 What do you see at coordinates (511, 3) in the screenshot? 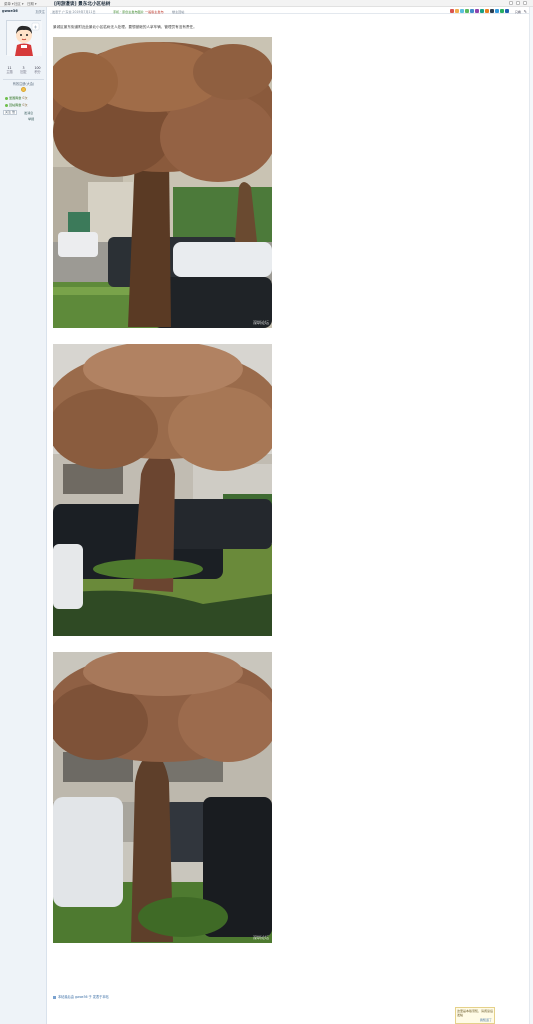
I see `minimize-icon` at bounding box center [511, 3].